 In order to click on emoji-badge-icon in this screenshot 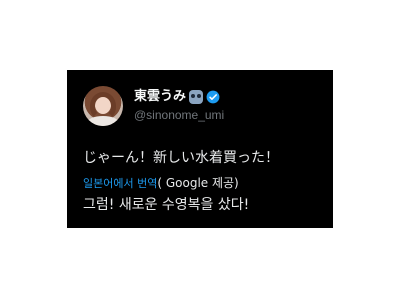, I will do `click(196, 97)`.